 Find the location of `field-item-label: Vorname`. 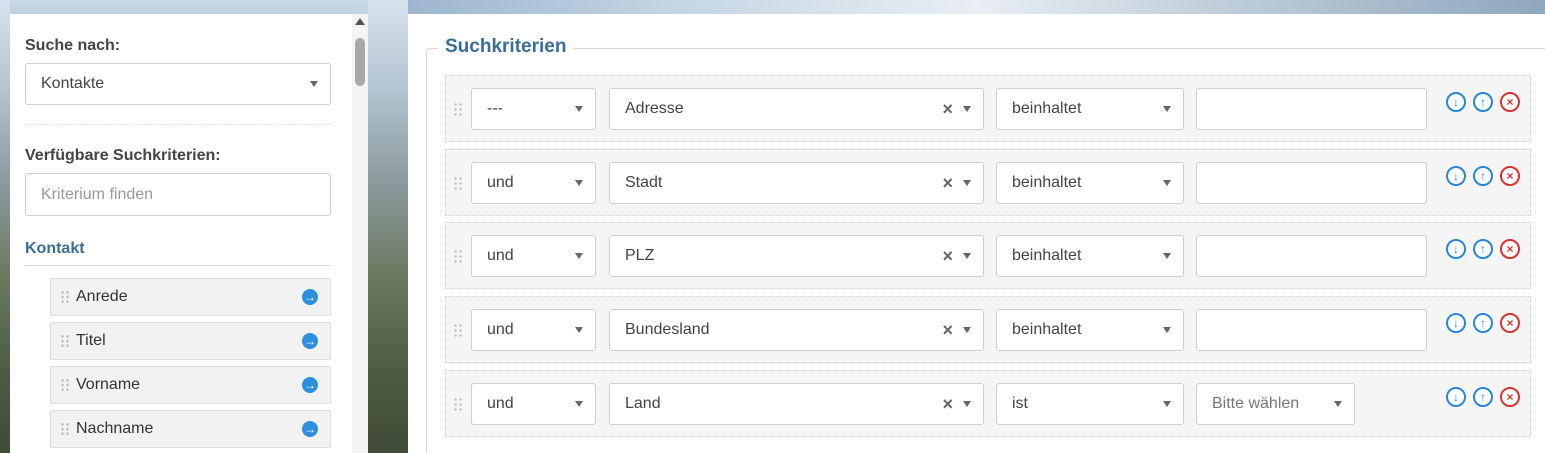

field-item-label: Vorname is located at coordinates (108, 384).